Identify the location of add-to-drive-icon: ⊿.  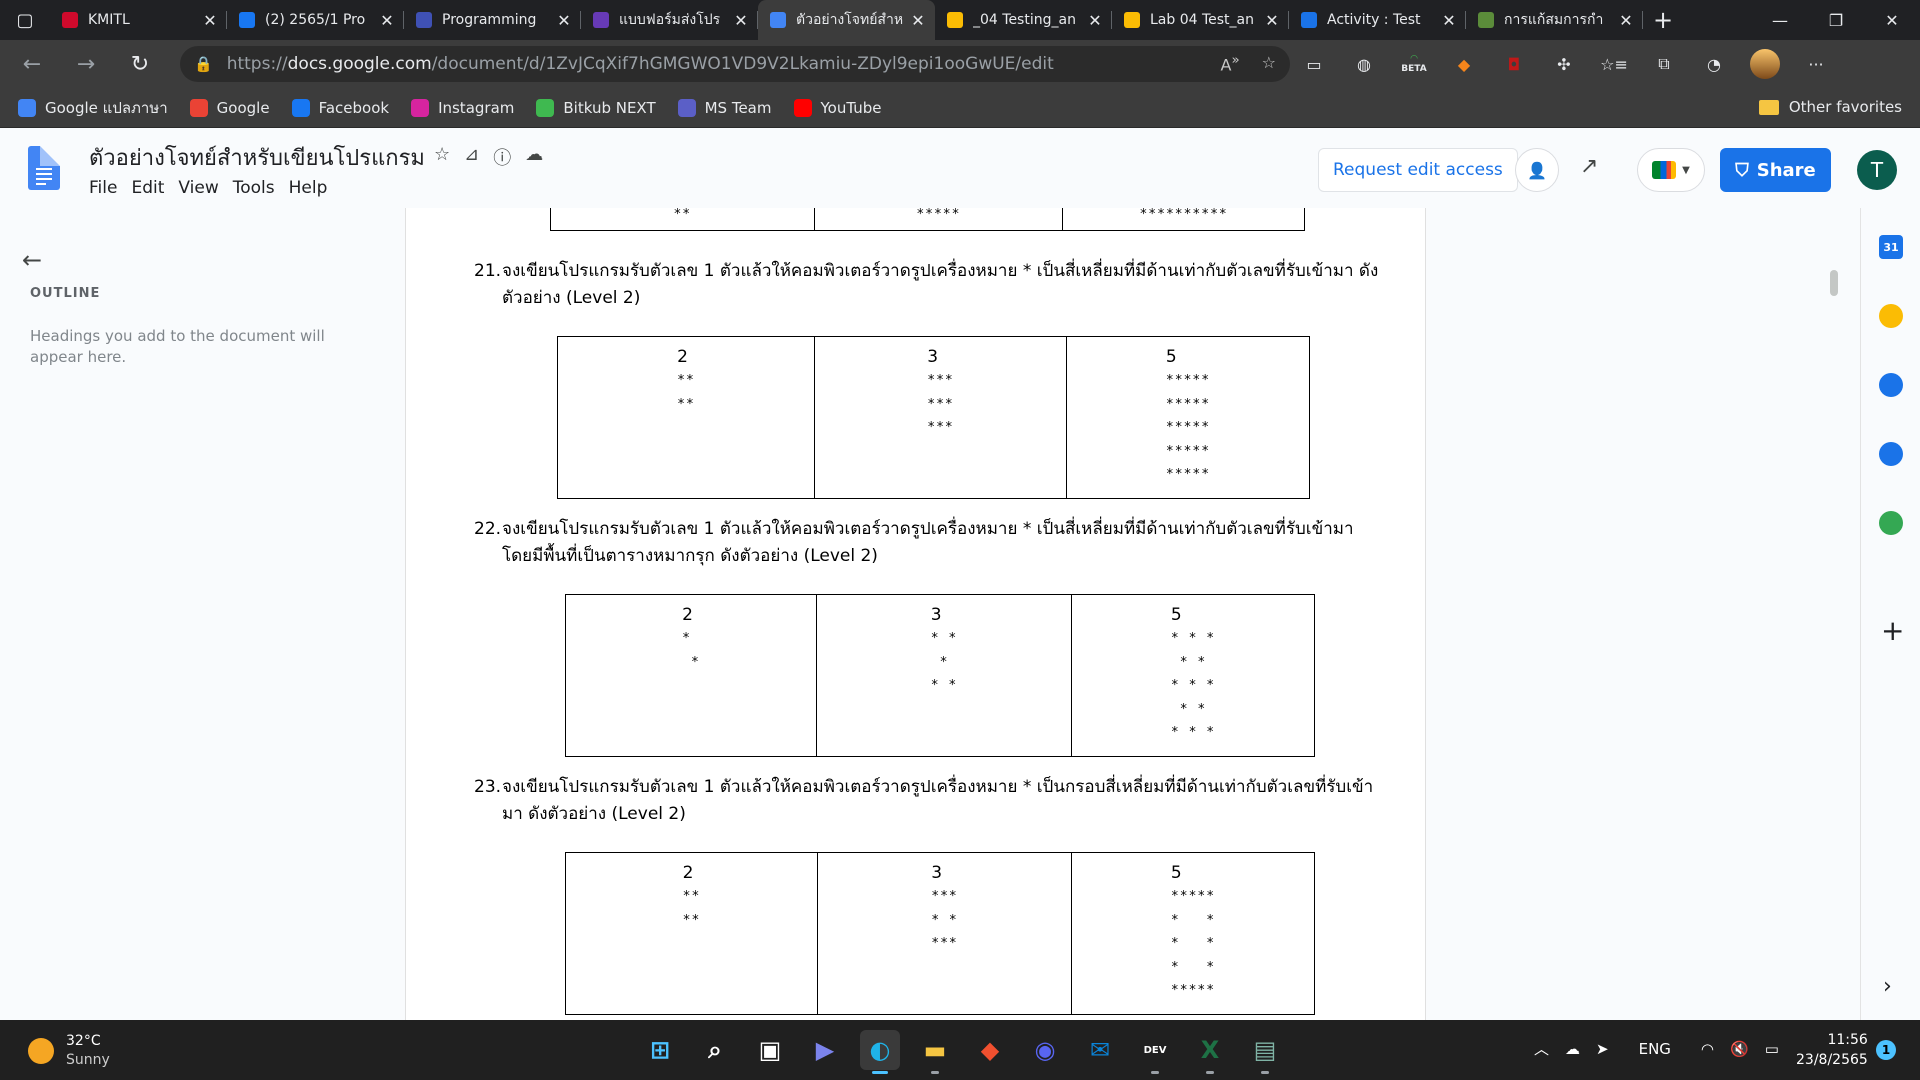
(471, 157).